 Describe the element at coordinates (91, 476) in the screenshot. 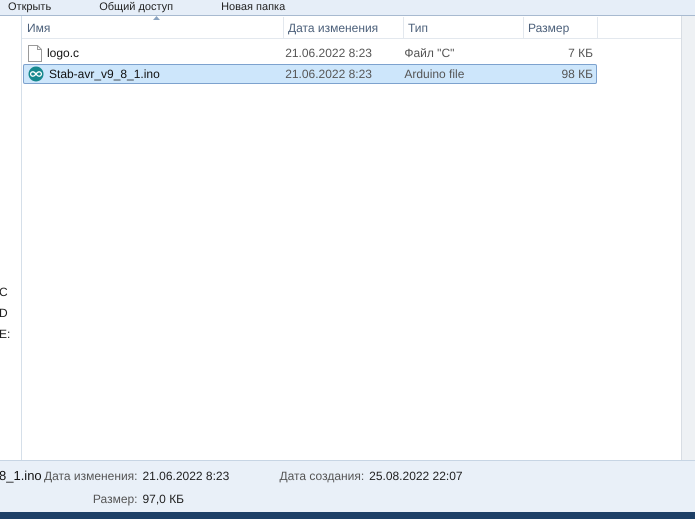

I see `field-label: Дата изменения:` at that location.